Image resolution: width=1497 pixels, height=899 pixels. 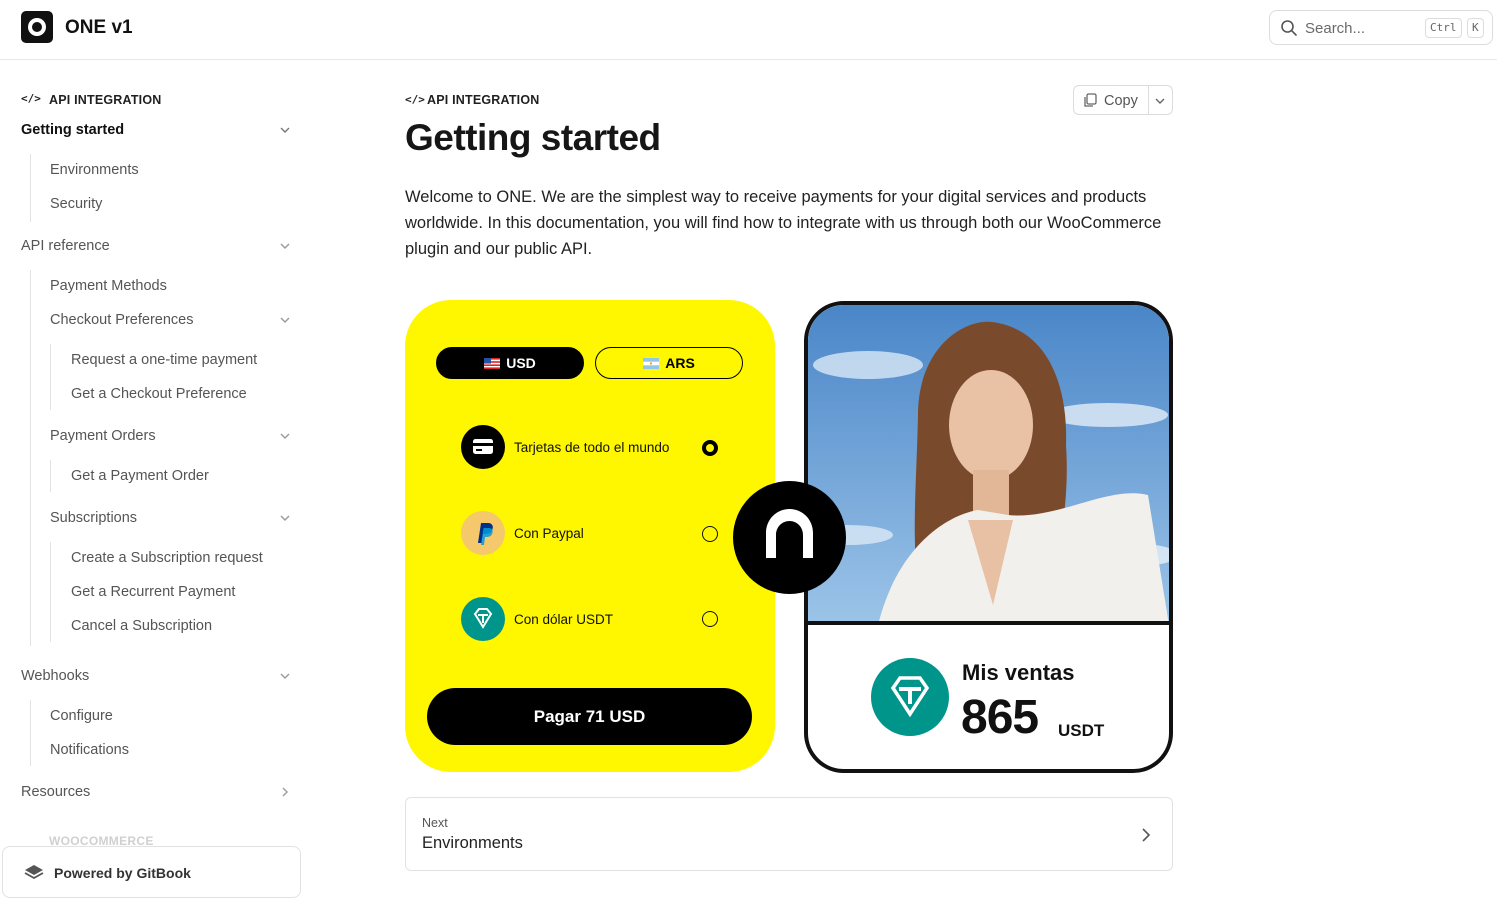 I want to click on currency-ars-pill: ARS, so click(x=669, y=363).